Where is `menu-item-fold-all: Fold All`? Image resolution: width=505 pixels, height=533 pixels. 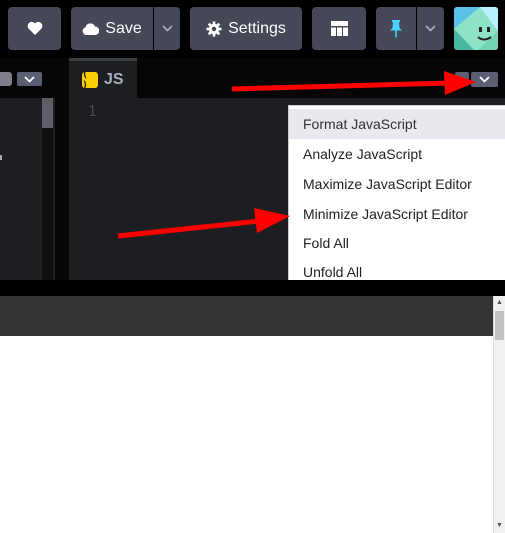
menu-item-fold-all: Fold All is located at coordinates (397, 243).